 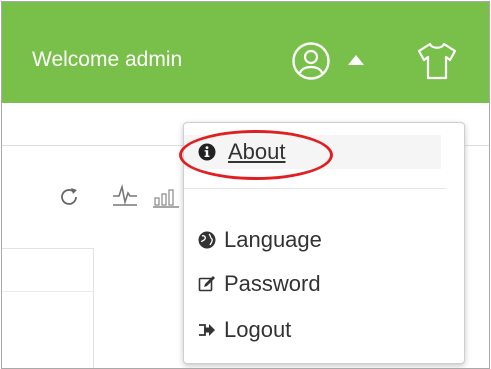 I want to click on welcome-text: Welcome admin, so click(x=107, y=59).